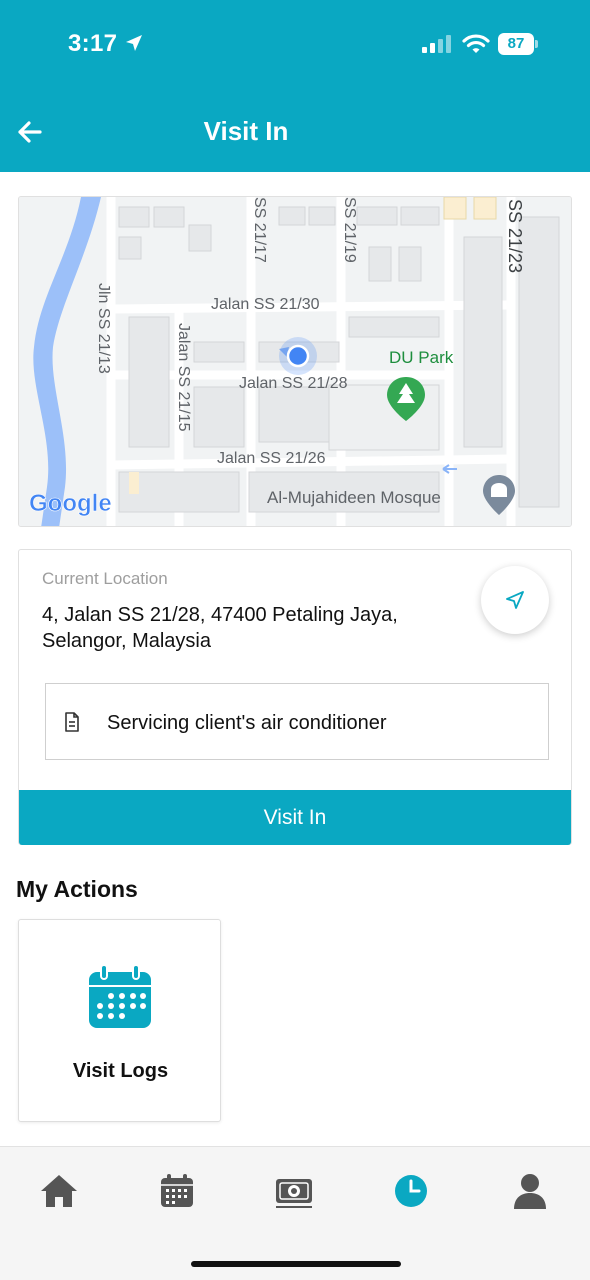  I want to click on bottom-tab-bar, so click(295, 1213).